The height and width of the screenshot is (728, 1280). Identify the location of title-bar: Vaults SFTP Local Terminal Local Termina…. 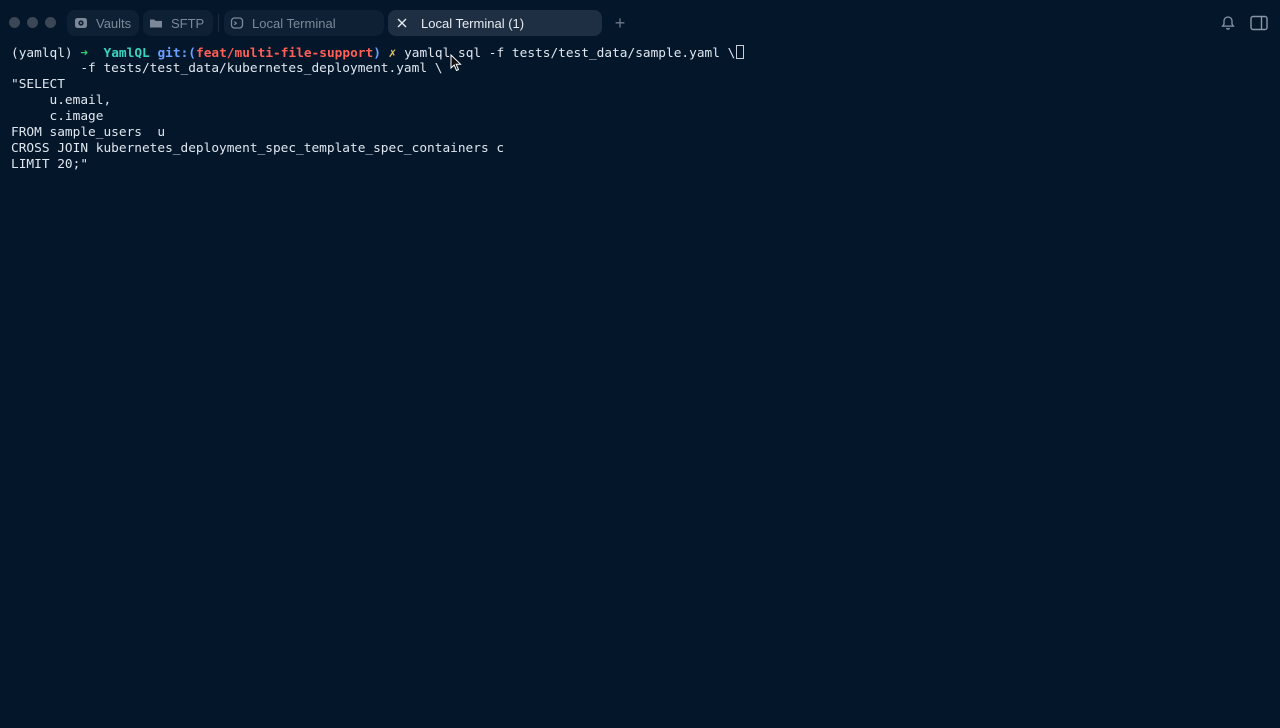
(640, 23).